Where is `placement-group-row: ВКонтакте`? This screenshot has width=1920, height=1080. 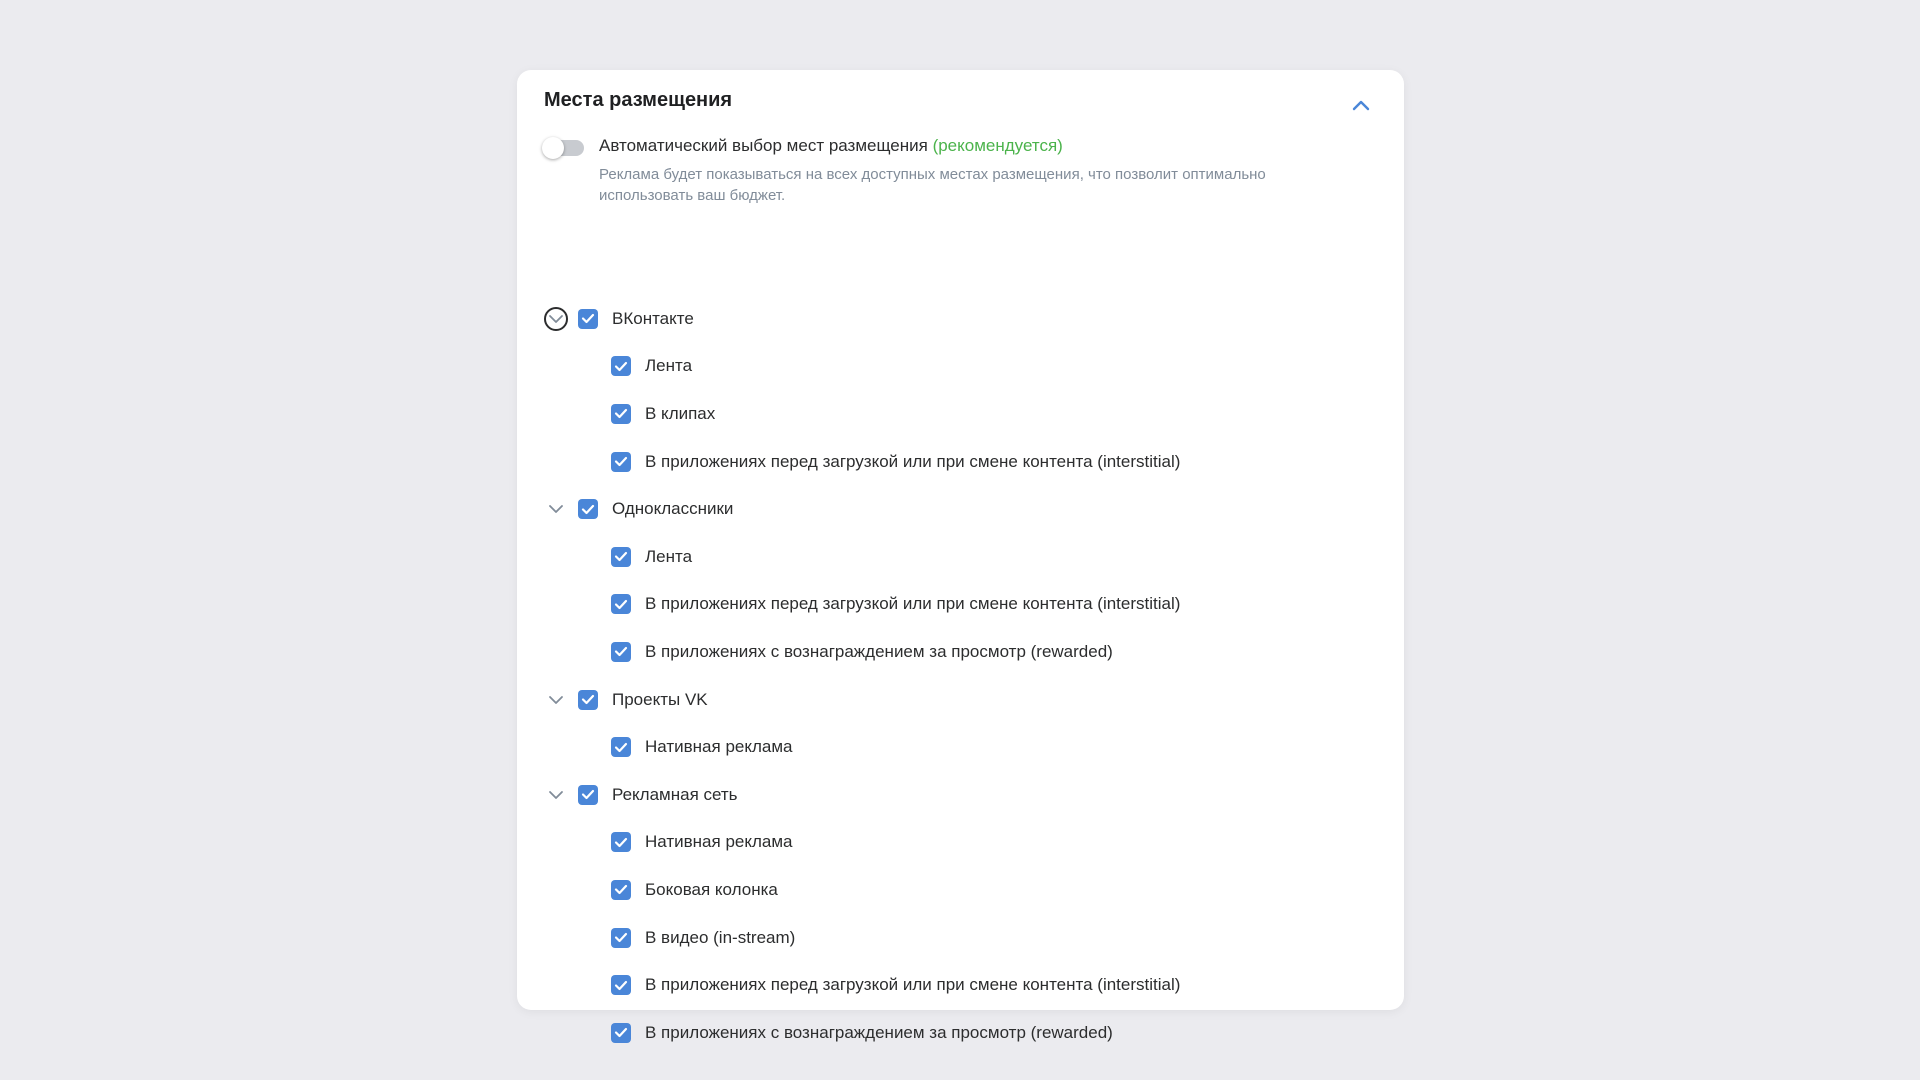 placement-group-row: ВКонтакте is located at coordinates (944, 319).